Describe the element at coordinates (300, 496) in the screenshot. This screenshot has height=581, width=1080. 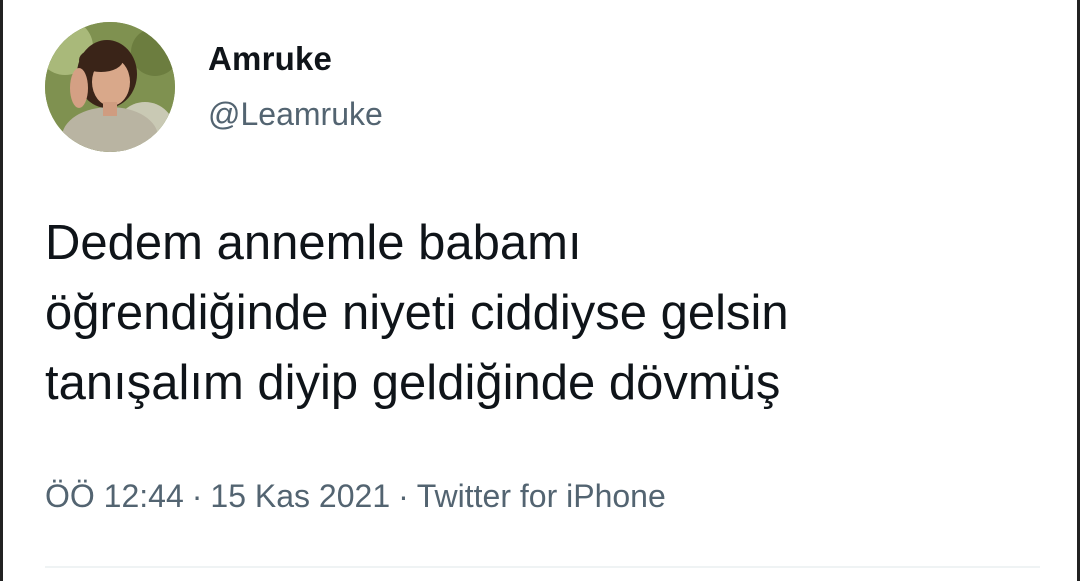
I see `tweet-date: 15 Kas 2021` at that location.